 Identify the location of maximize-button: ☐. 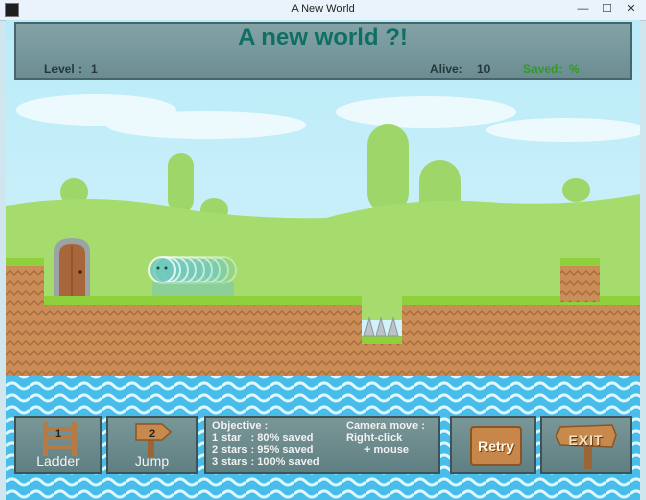
(607, 9).